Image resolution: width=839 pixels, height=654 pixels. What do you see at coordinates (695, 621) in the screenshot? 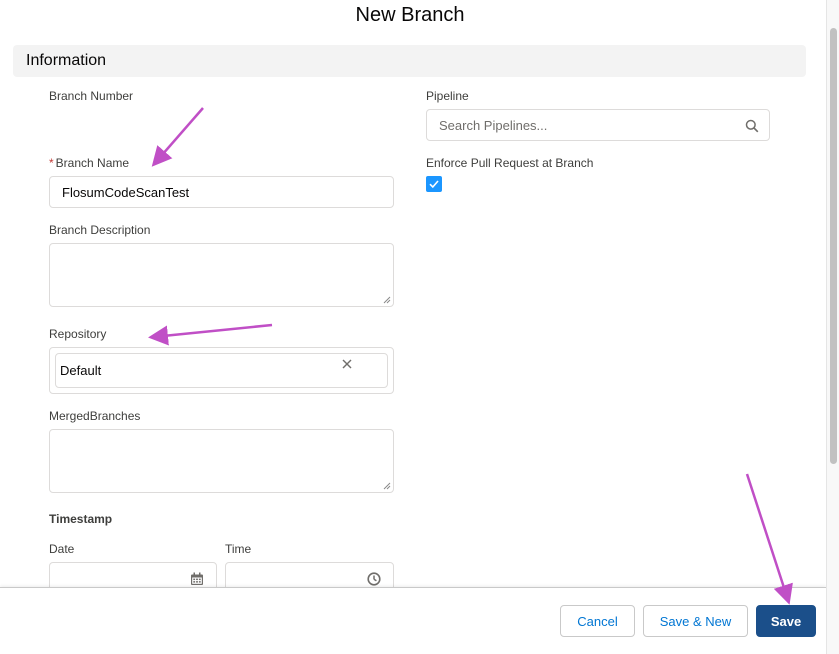
I see `save-and-new-button: Save & New` at bounding box center [695, 621].